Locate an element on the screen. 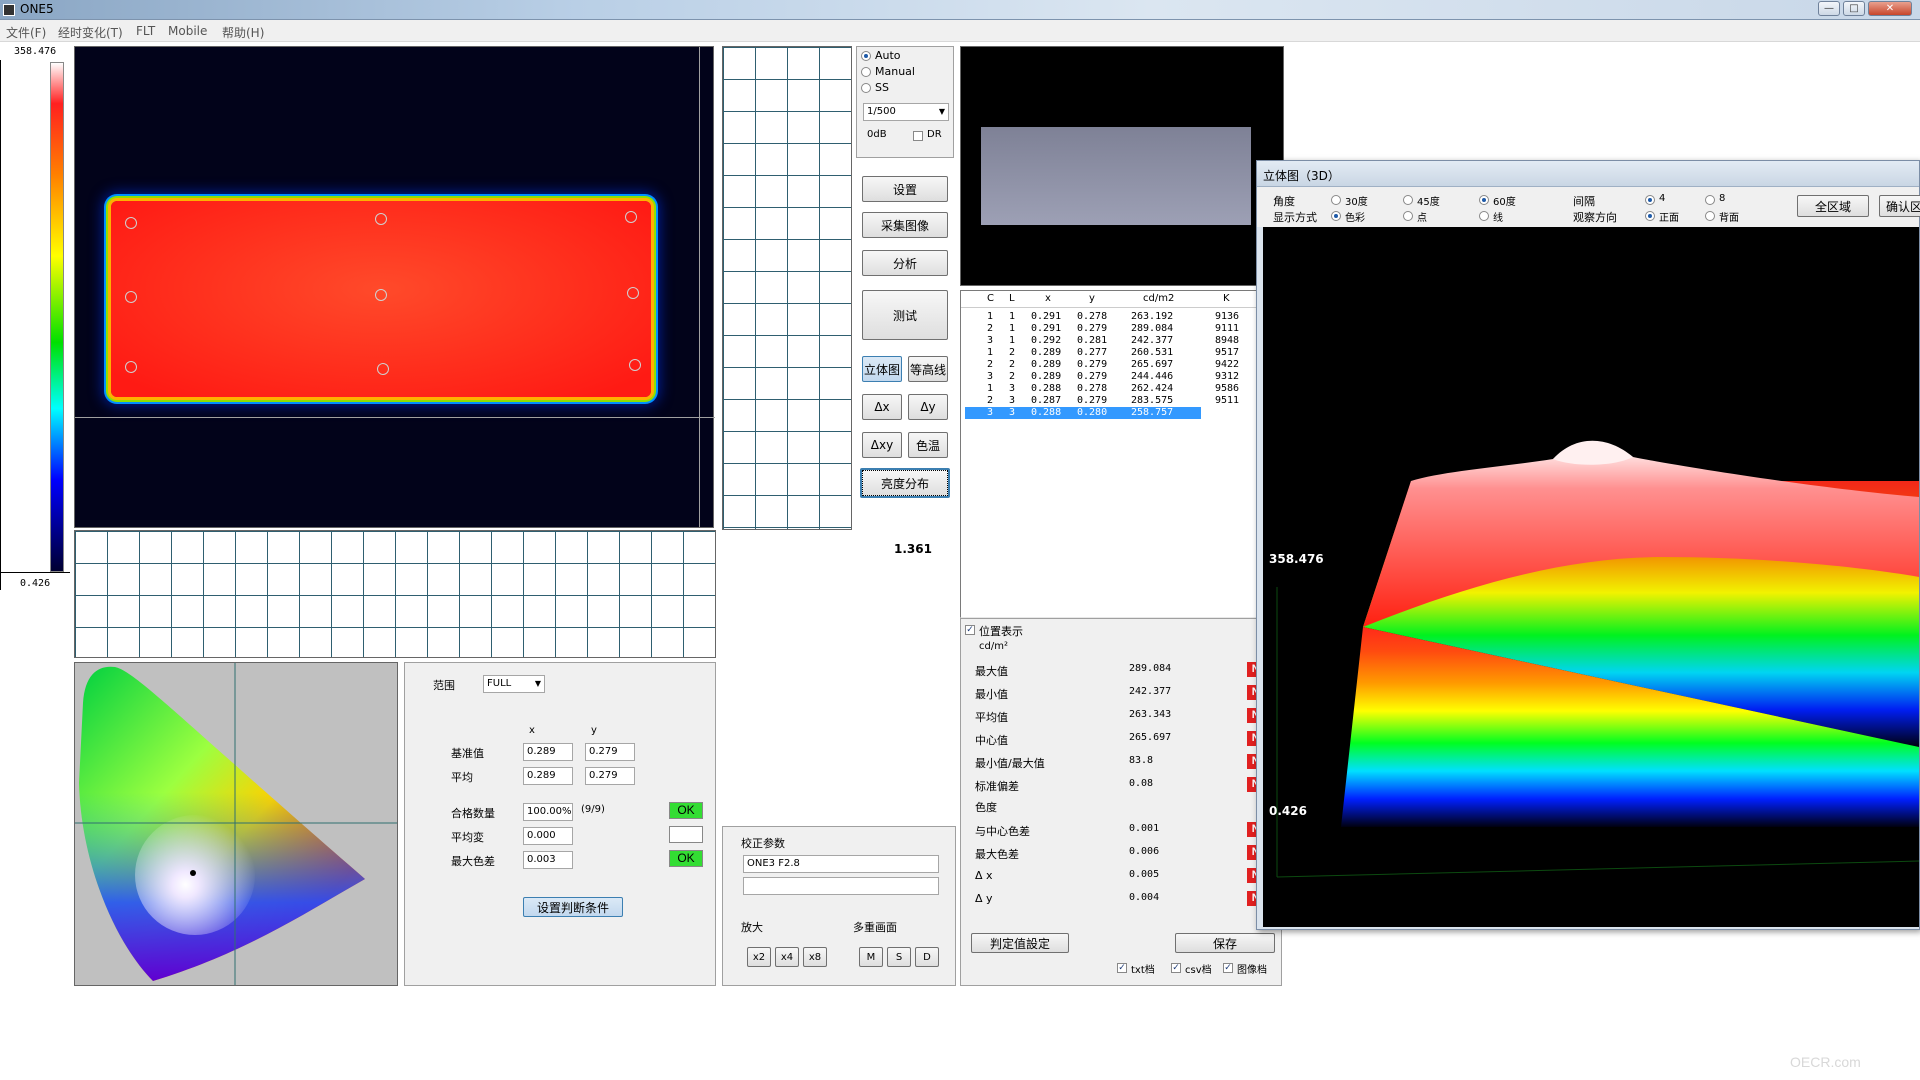  angle-45-label: 45度 is located at coordinates (1428, 202).